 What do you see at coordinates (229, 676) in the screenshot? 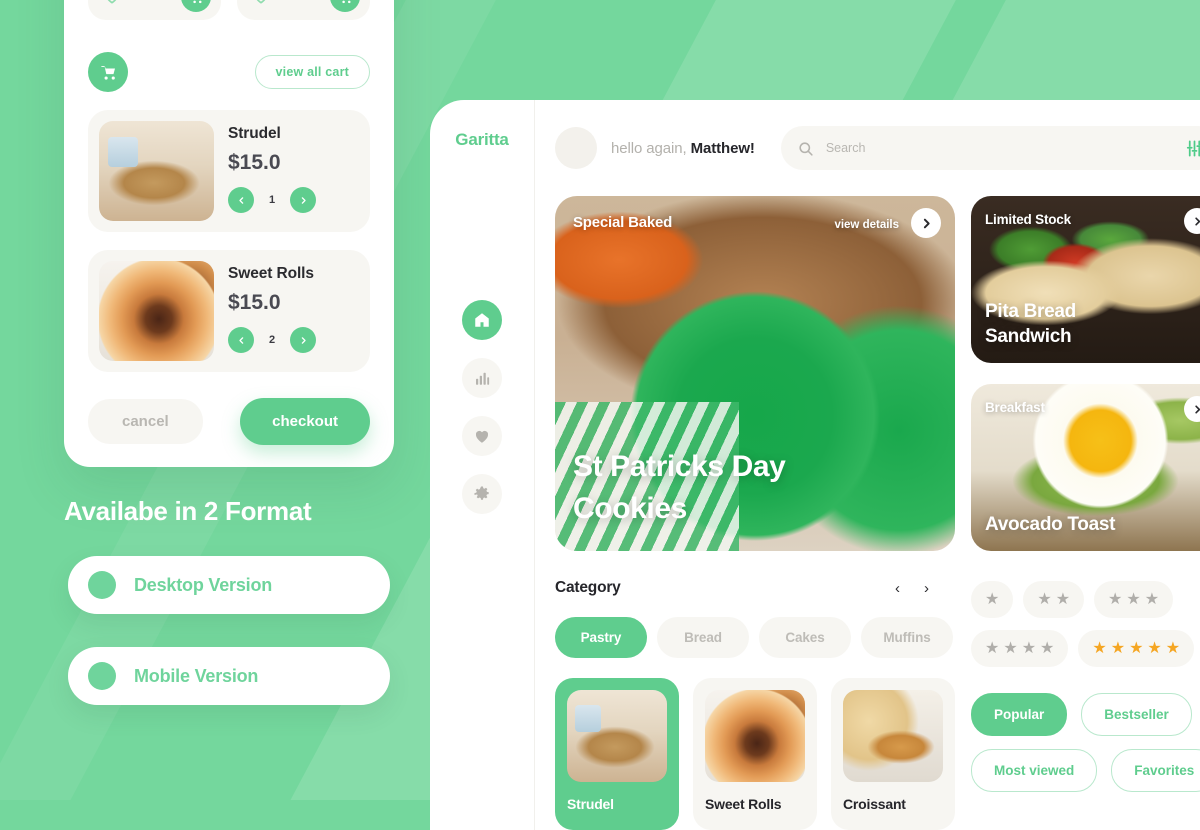
I see `format-option-mobile: Mobile Version` at bounding box center [229, 676].